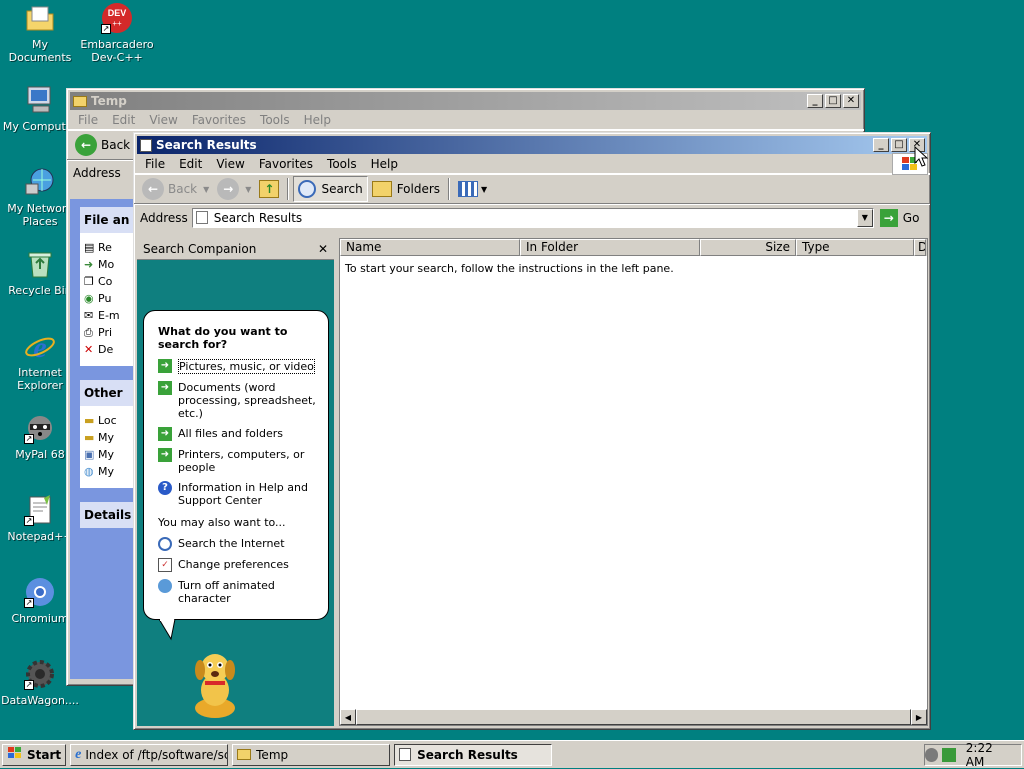 This screenshot has height=769, width=1024. I want to click on place-item: ▬ My, so click(112, 437).